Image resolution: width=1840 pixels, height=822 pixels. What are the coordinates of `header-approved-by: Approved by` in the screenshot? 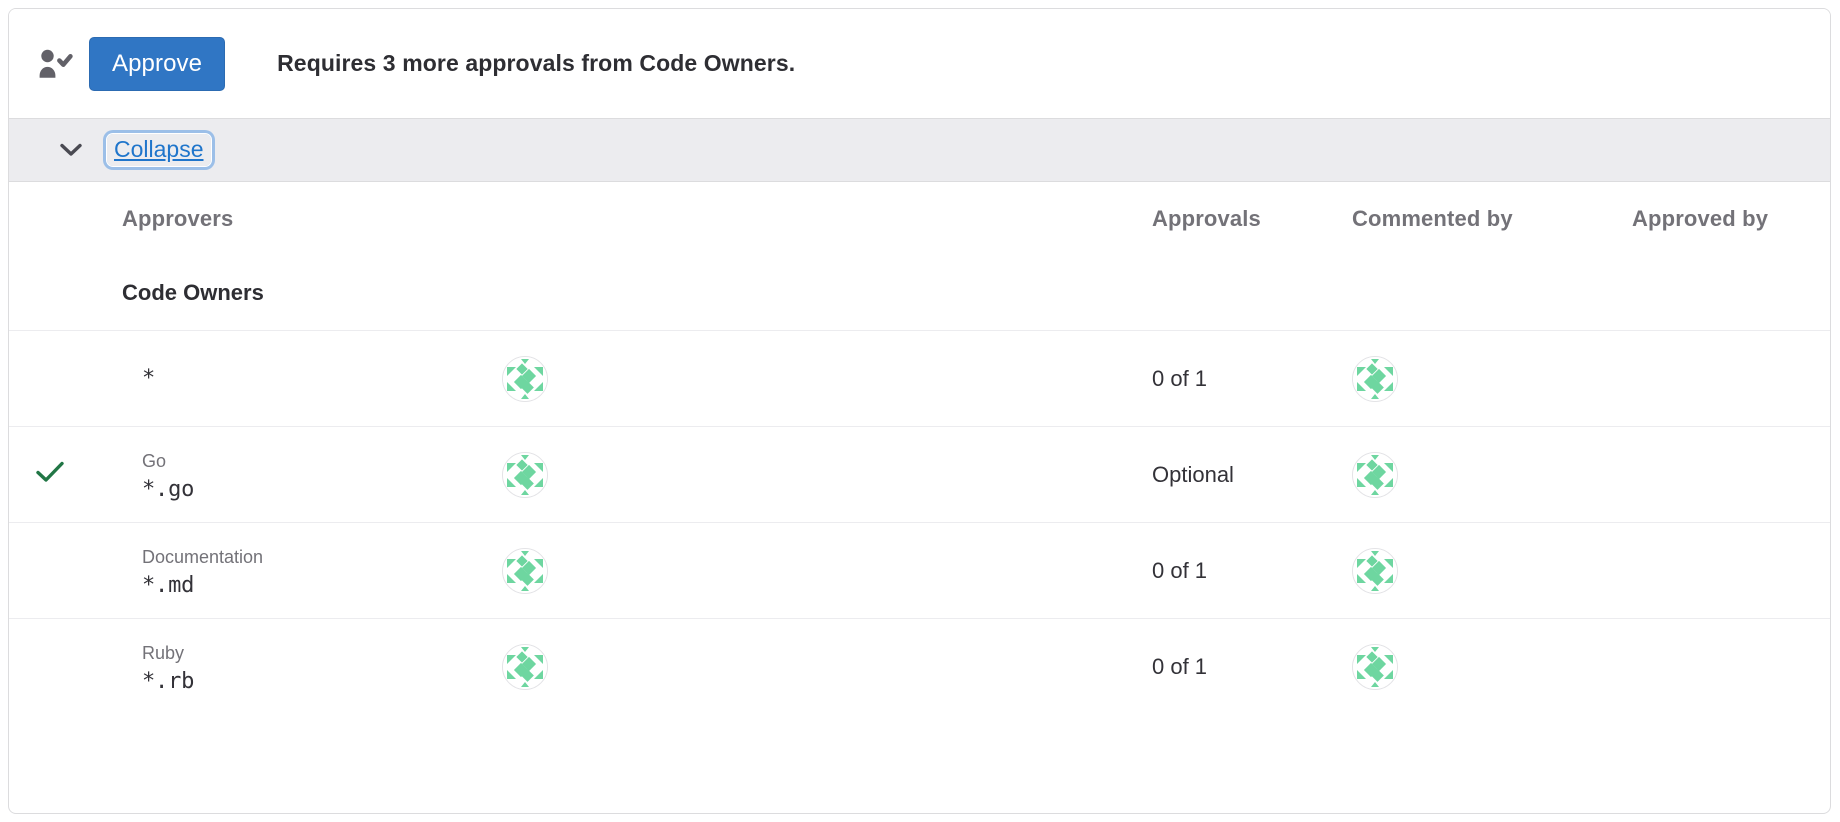 It's located at (1700, 218).